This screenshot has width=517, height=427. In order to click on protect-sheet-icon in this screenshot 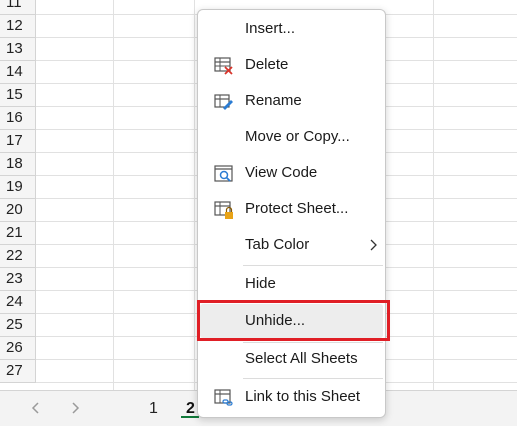, I will do `click(223, 210)`.